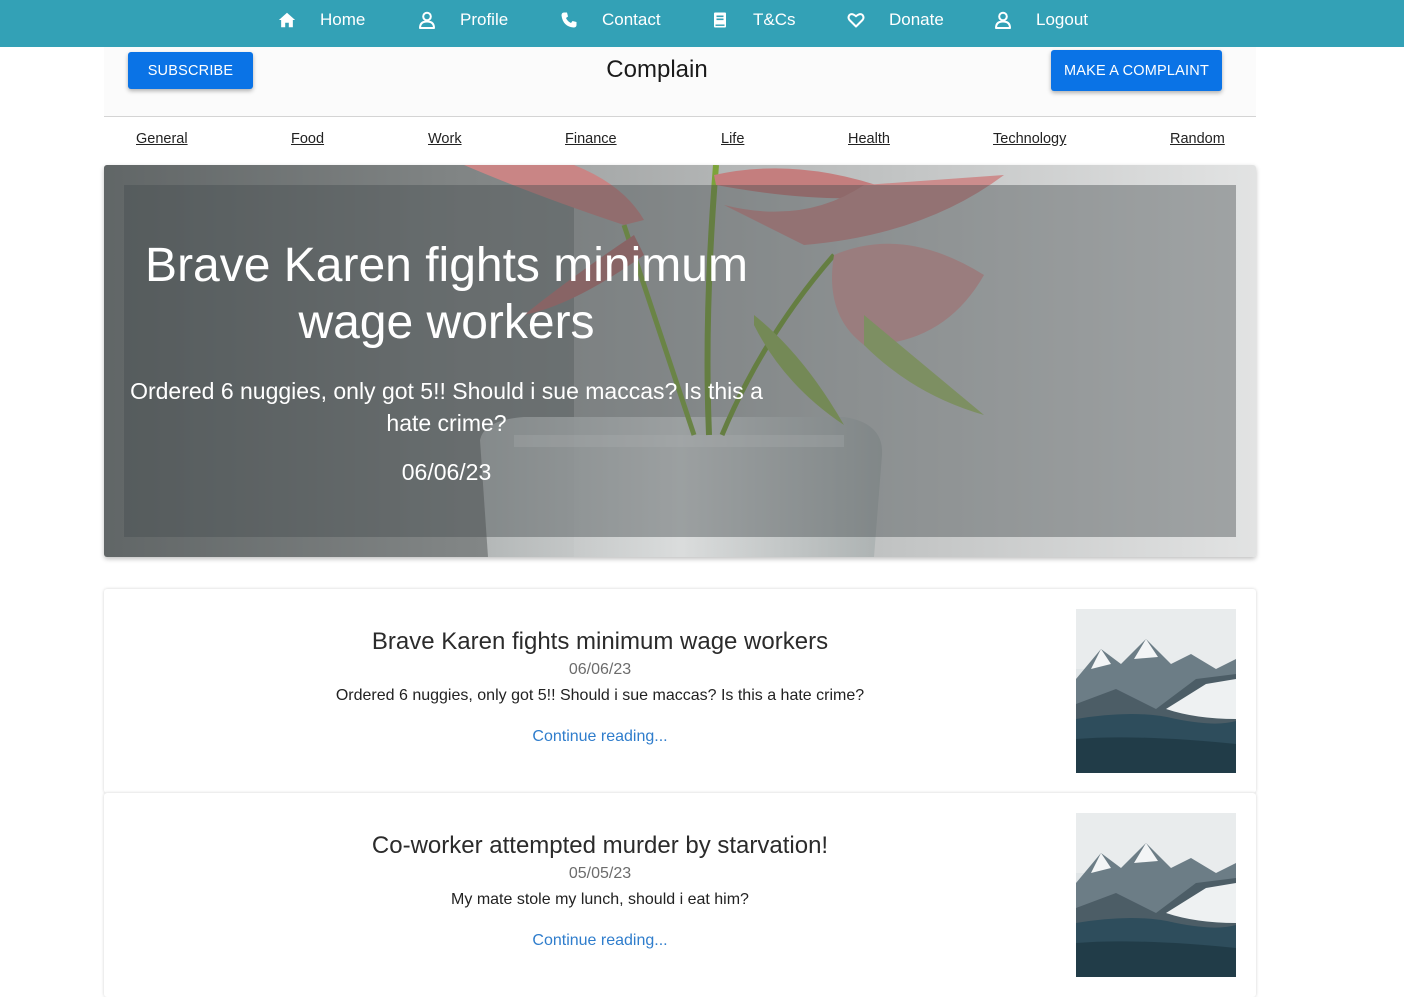 The height and width of the screenshot is (997, 1404). I want to click on home-icon, so click(287, 20).